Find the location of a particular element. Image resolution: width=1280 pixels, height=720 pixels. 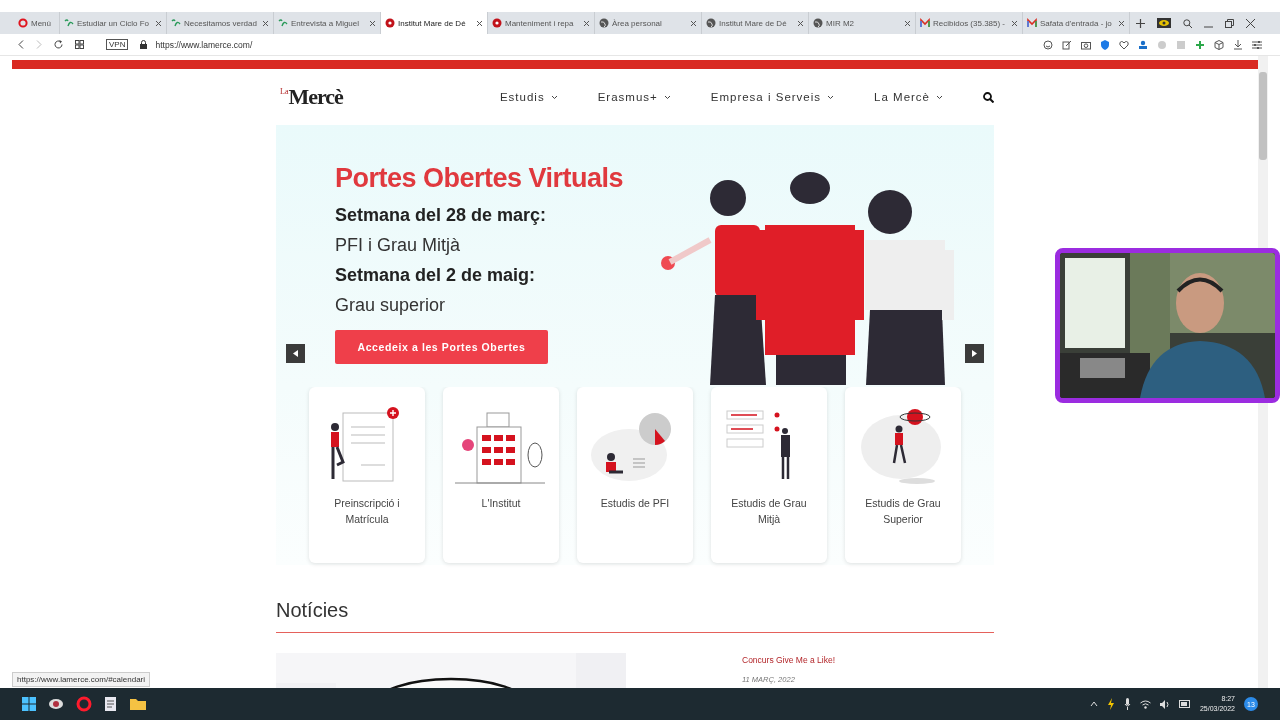

link-card: Preinscripció i Matrícula is located at coordinates (367, 475).